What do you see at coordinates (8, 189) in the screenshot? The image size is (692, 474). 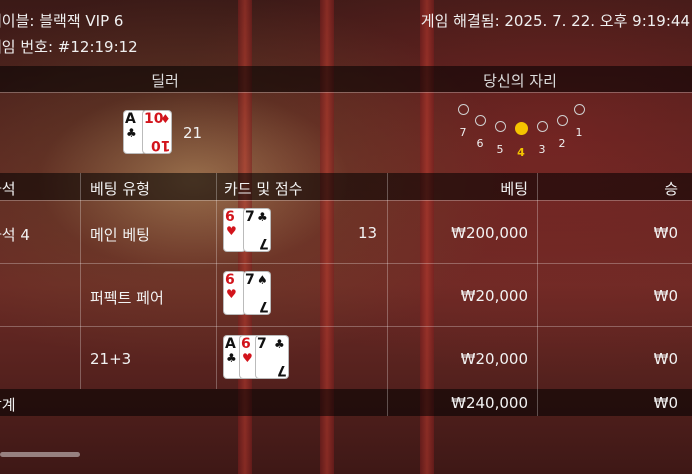 I see `col-seat: 좌석` at bounding box center [8, 189].